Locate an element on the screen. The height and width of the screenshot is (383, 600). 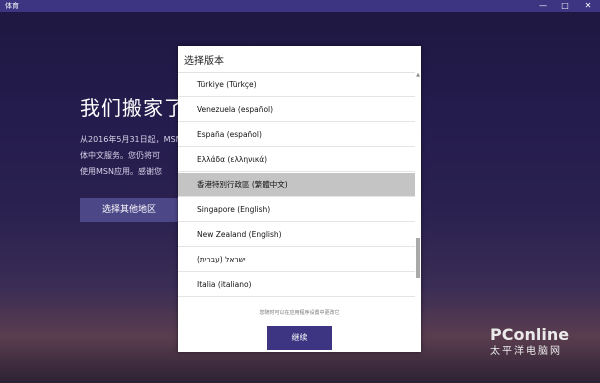
choose-other-region-button: 选择其他地区 is located at coordinates (129, 210).